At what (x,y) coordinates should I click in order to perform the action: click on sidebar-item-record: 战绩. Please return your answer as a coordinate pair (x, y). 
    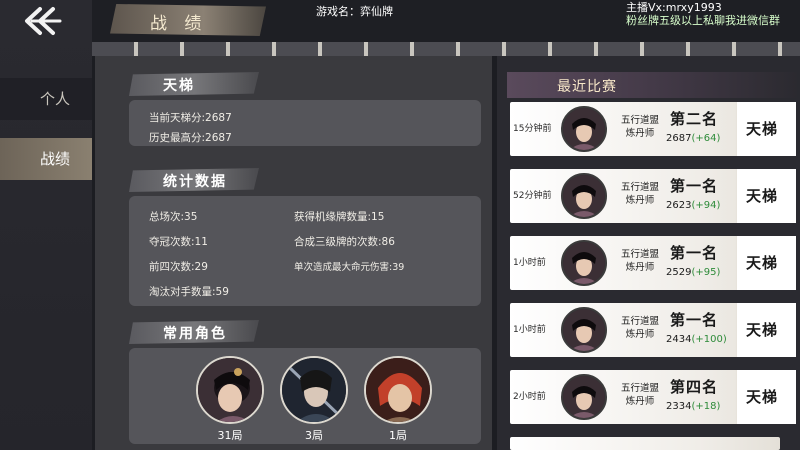
    Looking at the image, I should click on (46, 159).